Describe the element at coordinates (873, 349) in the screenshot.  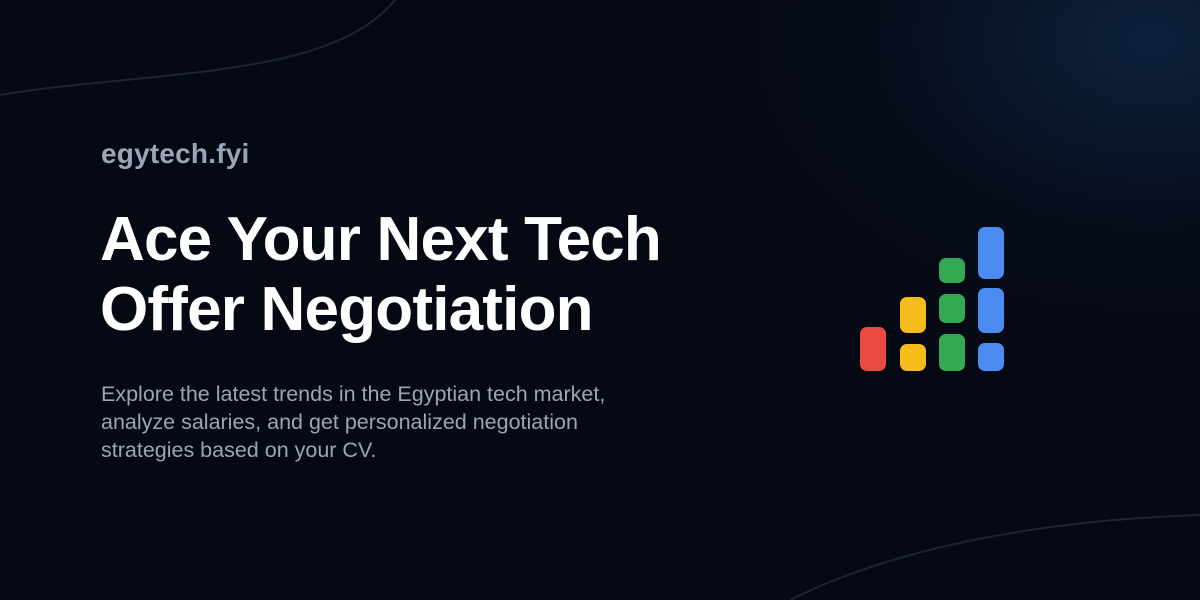
I see `logo-bar-red` at that location.